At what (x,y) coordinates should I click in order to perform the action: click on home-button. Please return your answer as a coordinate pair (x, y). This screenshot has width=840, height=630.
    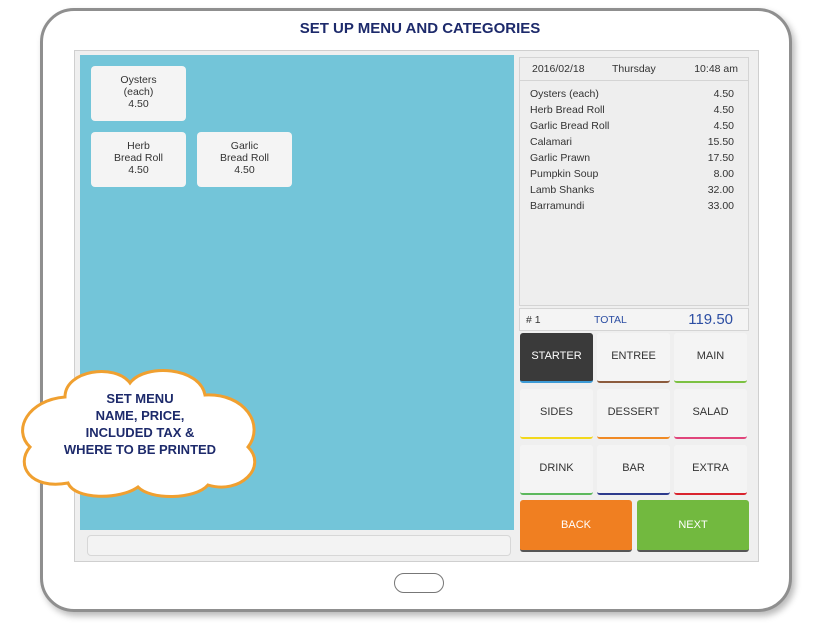
    Looking at the image, I should click on (419, 583).